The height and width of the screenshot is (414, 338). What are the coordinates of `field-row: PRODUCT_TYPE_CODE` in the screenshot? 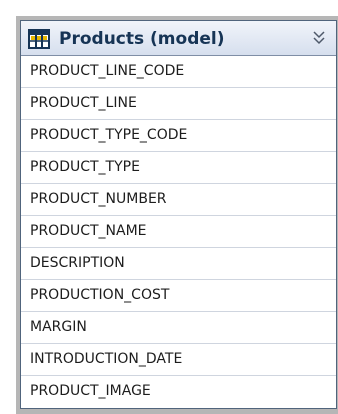 It's located at (178, 136).